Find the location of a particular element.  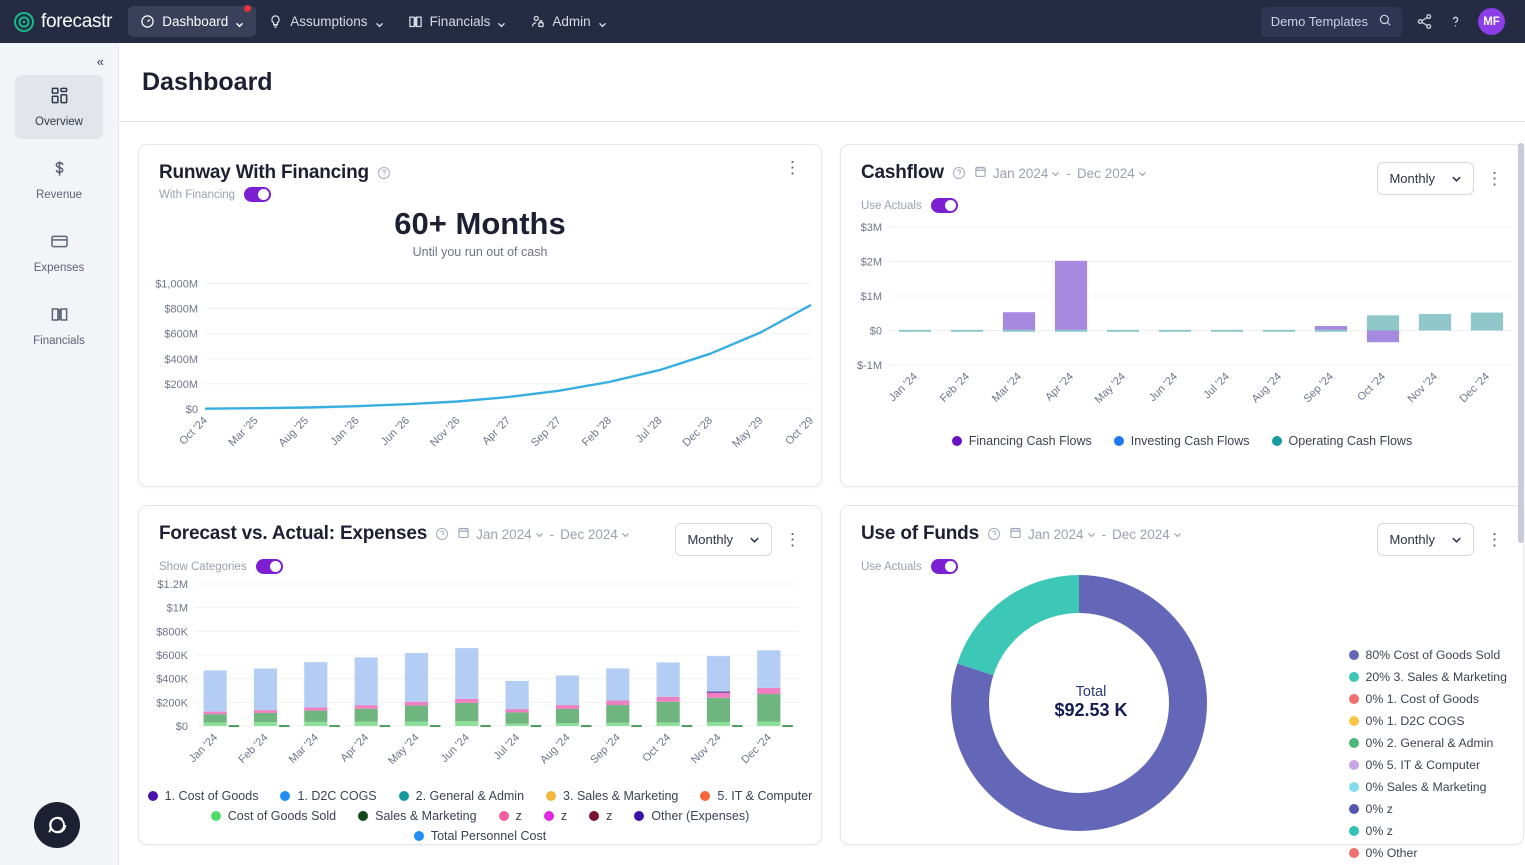

usefunds-date-from: Jan 2024 is located at coordinates (1062, 534).